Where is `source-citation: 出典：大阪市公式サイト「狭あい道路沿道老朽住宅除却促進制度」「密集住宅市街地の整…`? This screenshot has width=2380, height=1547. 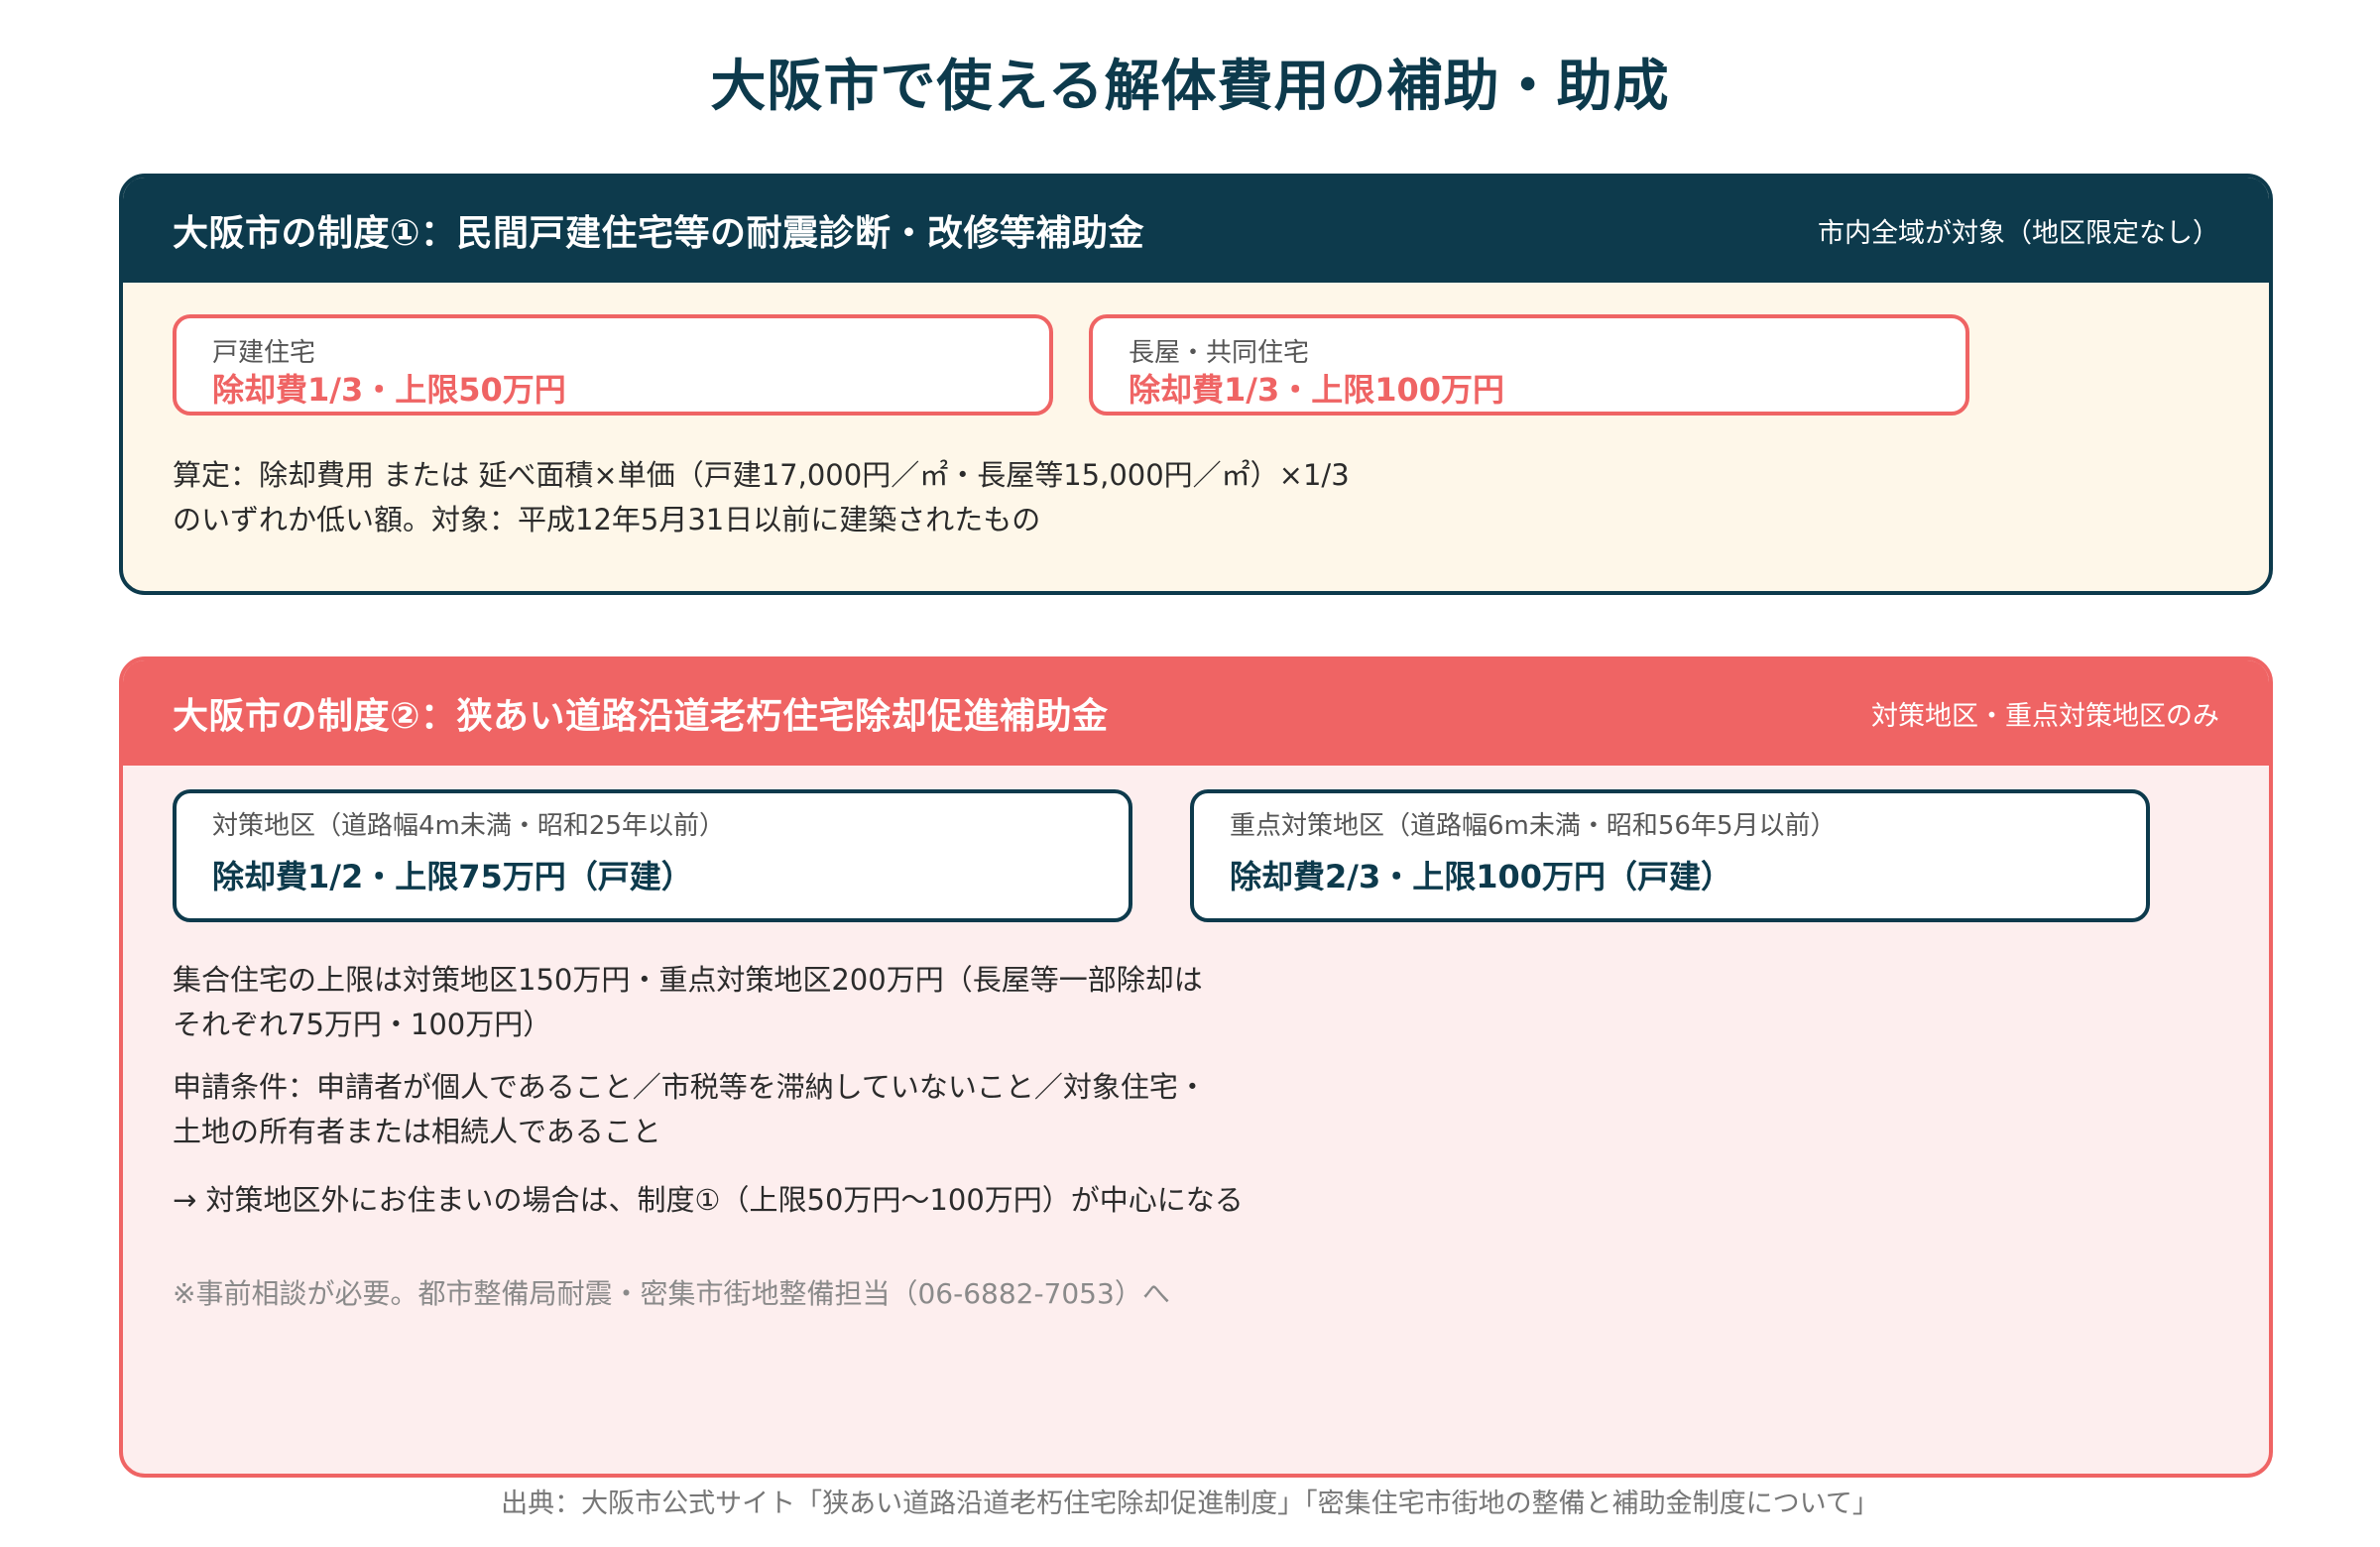 source-citation: 出典：大阪市公式サイト「狭あい道路沿道老朽住宅除却促進制度」「密集住宅市街地の整… is located at coordinates (1190, 1503).